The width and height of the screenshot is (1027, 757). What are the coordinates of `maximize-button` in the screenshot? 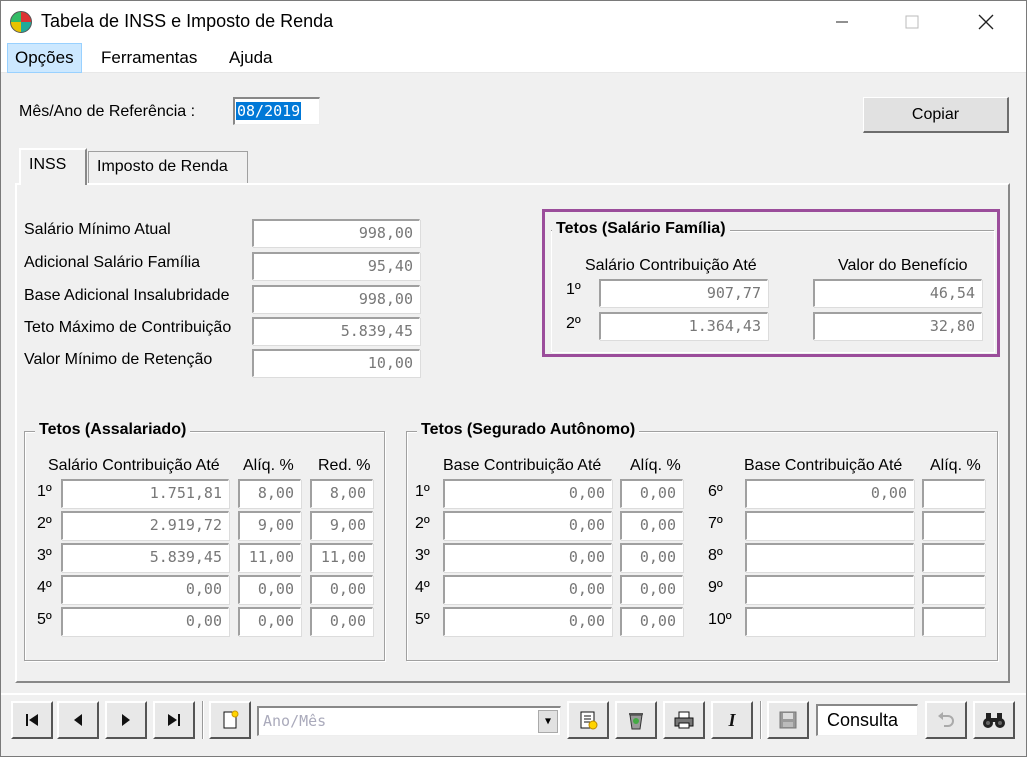 It's located at (912, 22).